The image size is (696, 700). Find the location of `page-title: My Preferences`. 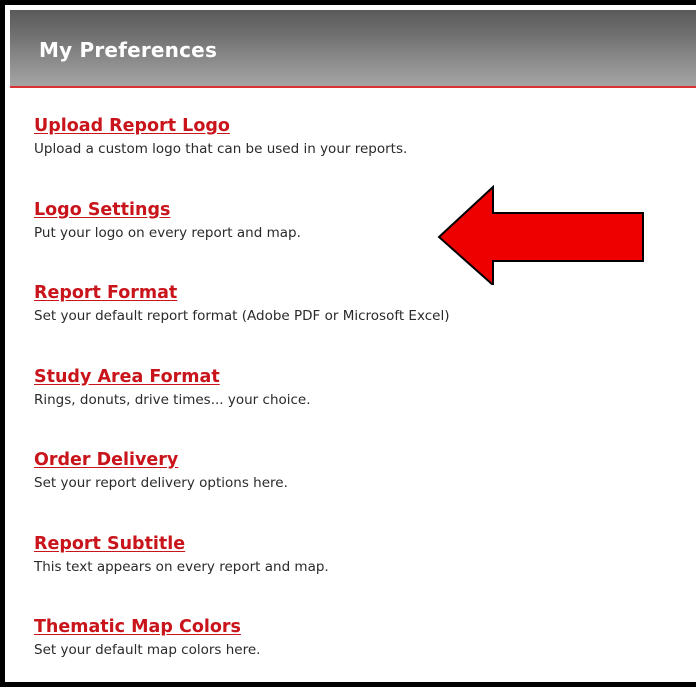

page-title: My Preferences is located at coordinates (128, 50).